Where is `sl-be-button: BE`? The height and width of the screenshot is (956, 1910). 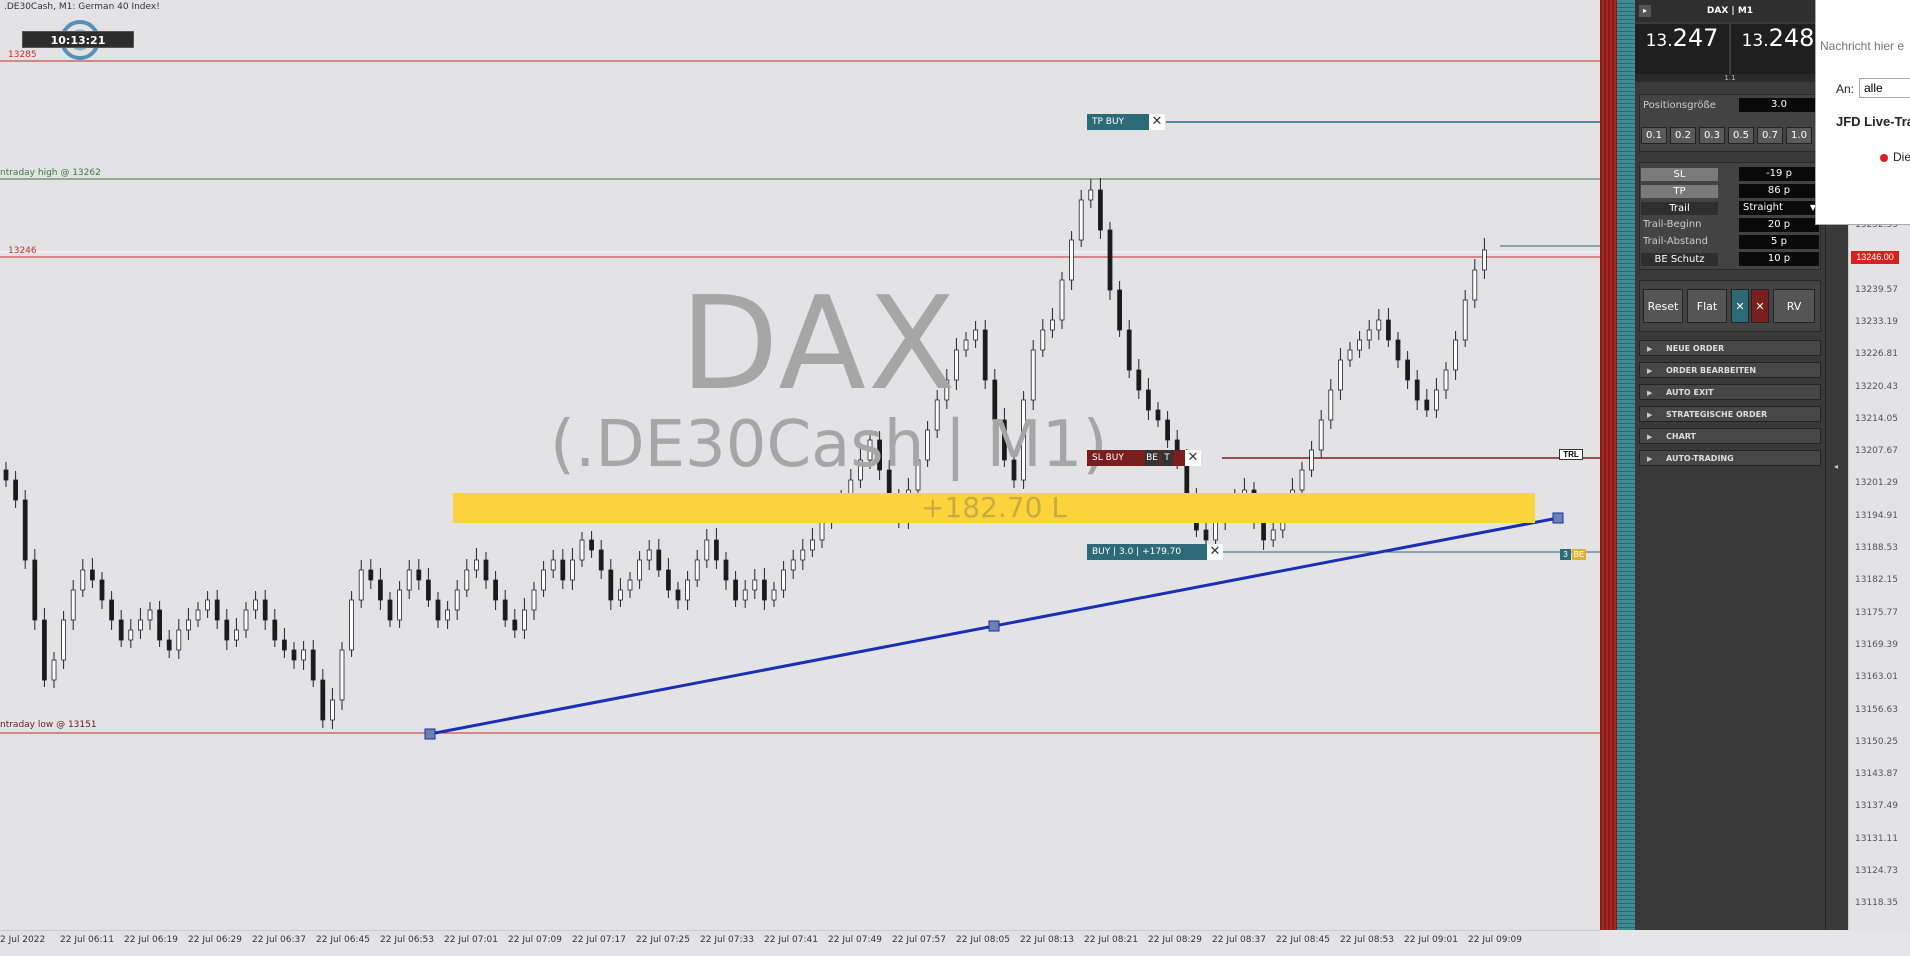
sl-be-button: BE is located at coordinates (1152, 458).